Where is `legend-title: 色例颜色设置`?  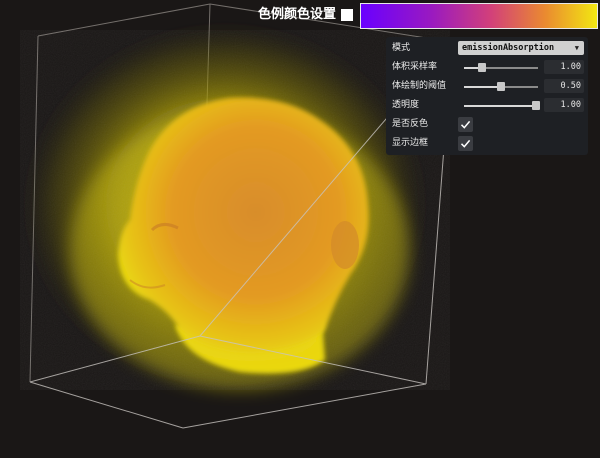 legend-title: 色例颜色设置 is located at coordinates (297, 14).